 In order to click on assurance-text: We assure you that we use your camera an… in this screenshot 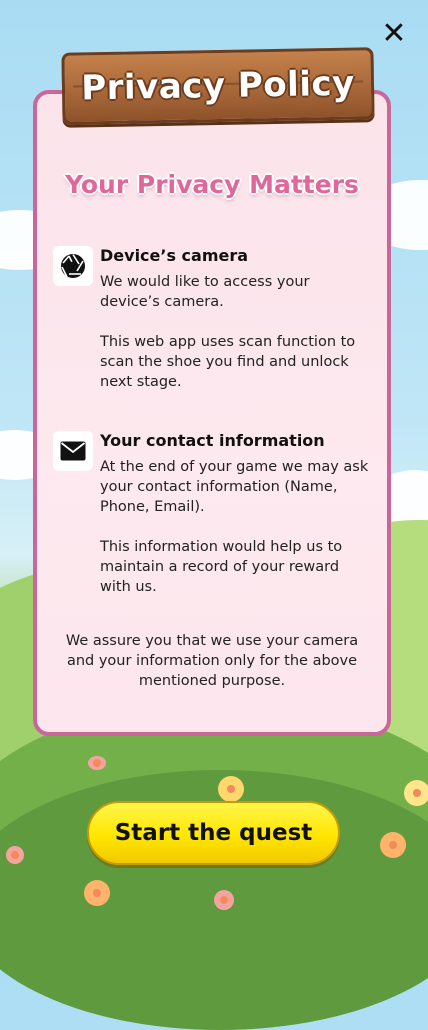, I will do `click(212, 661)`.